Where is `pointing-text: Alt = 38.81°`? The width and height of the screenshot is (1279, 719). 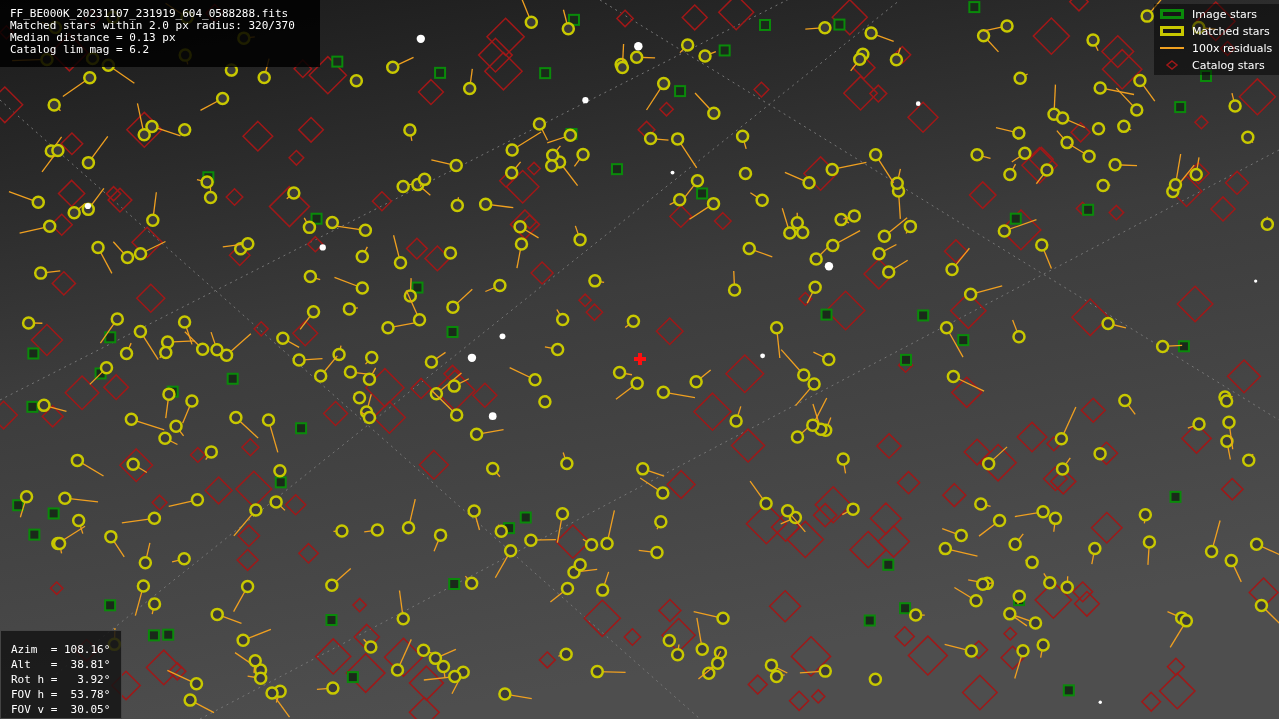 pointing-text: Alt = 38.81° is located at coordinates (61, 664).